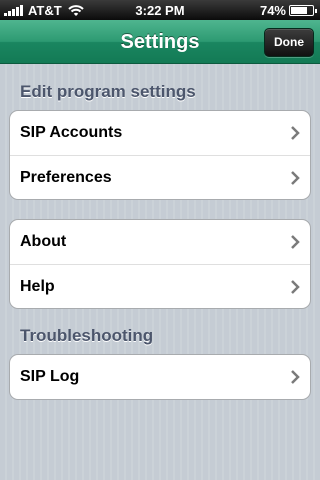 The height and width of the screenshot is (480, 320). What do you see at coordinates (299, 10) in the screenshot?
I see `battery-fill` at bounding box center [299, 10].